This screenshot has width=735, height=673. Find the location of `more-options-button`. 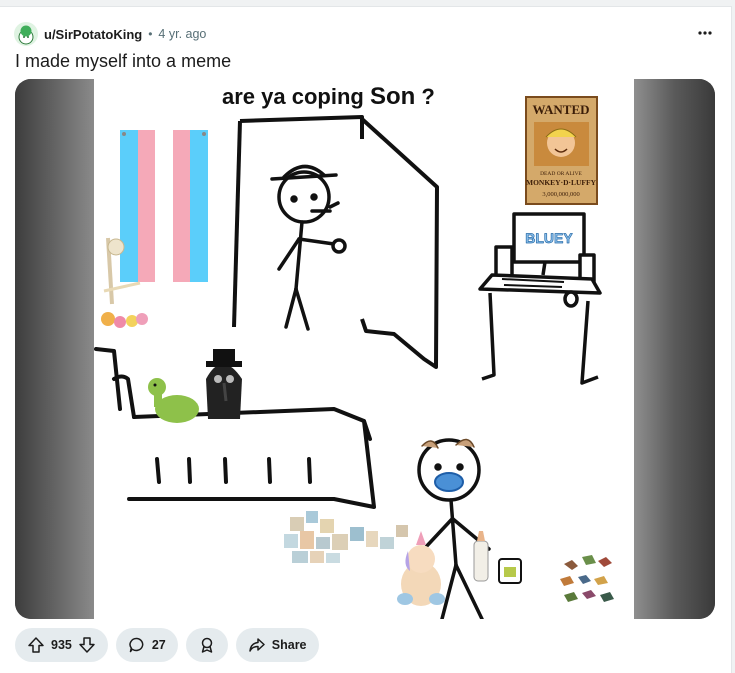

more-options-button is located at coordinates (705, 33).